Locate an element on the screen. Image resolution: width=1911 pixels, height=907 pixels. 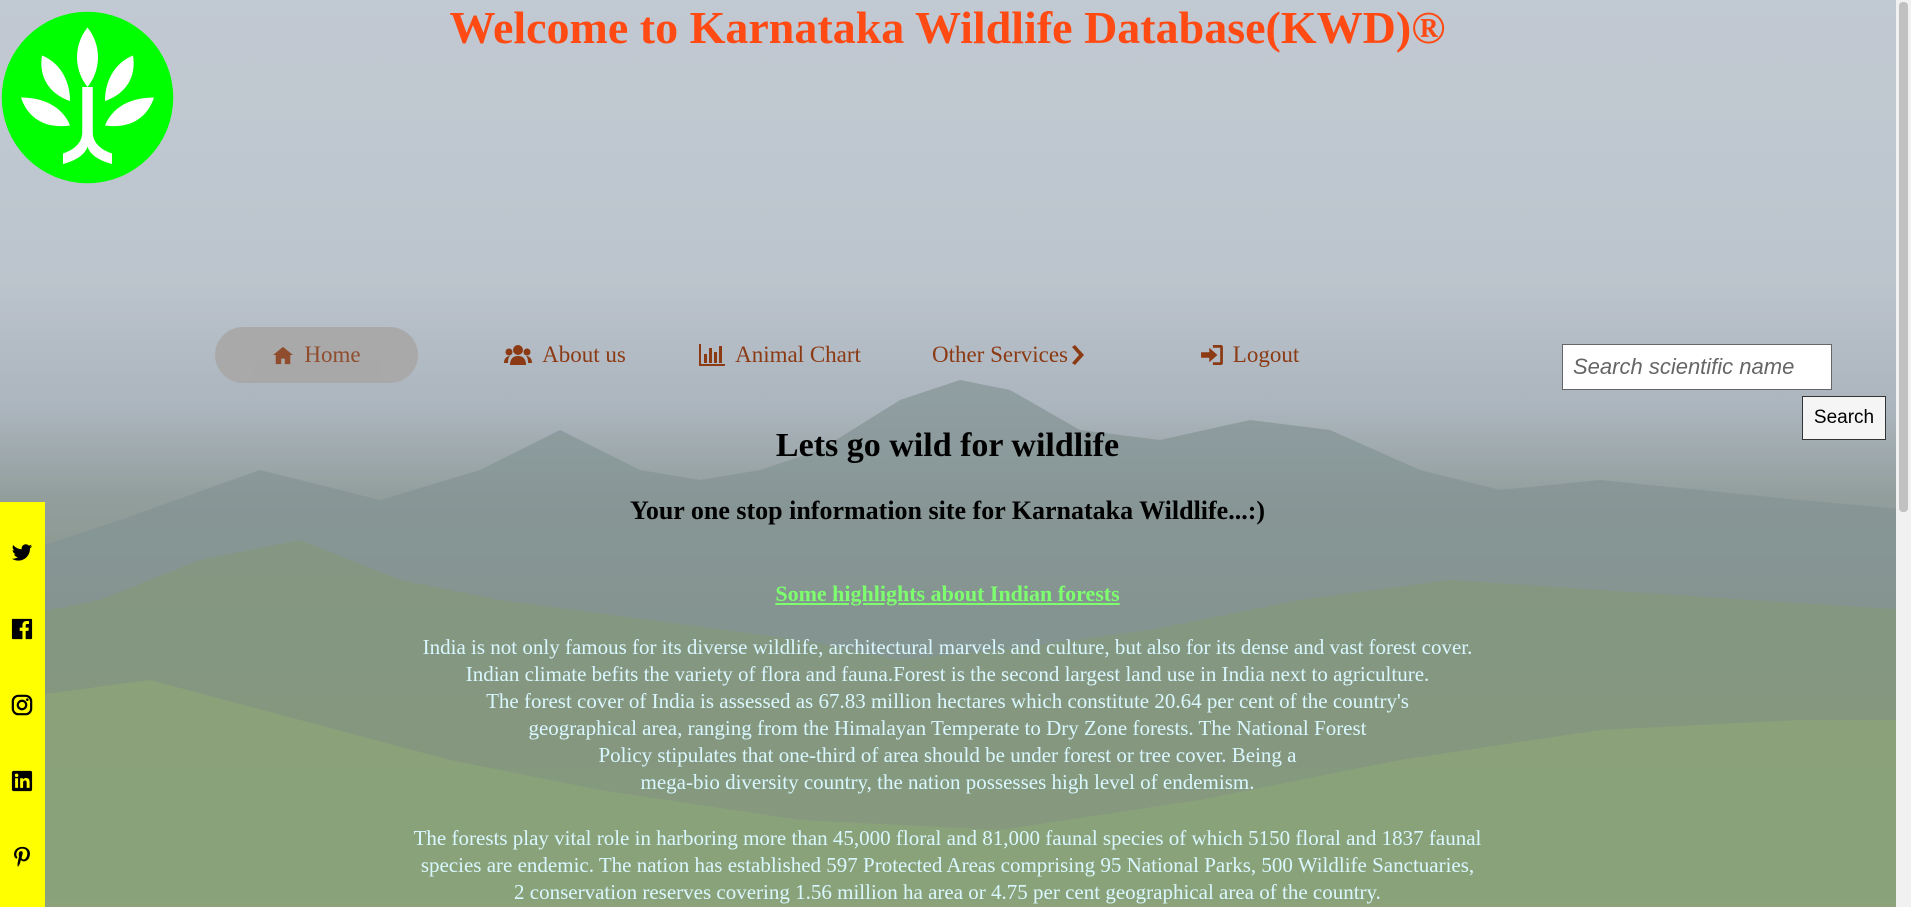
linkedin-icon is located at coordinates (22, 781).